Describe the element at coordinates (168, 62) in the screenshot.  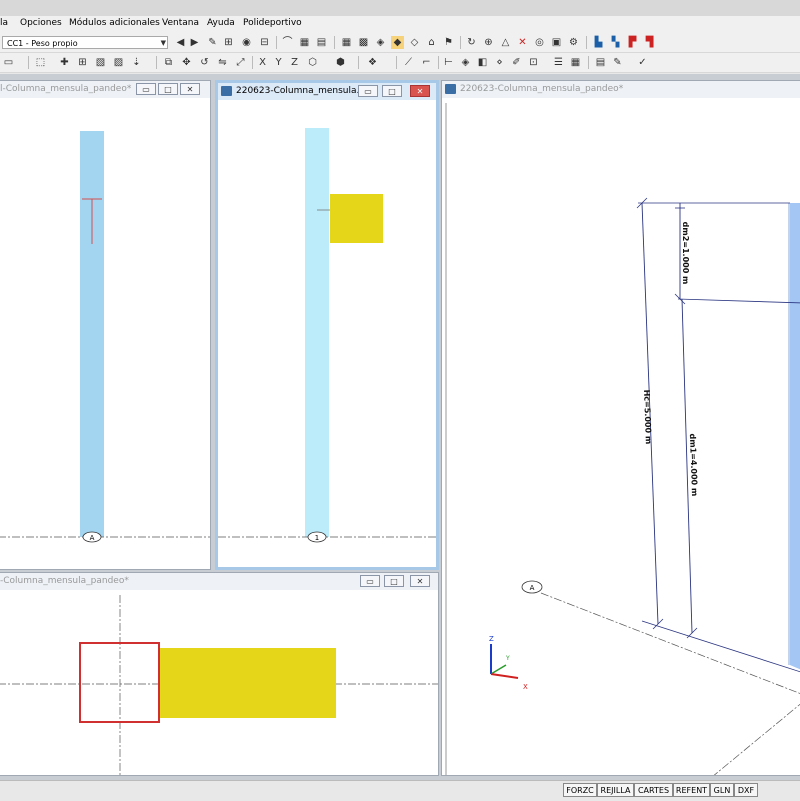
I see `copy-icon: ⧉` at that location.